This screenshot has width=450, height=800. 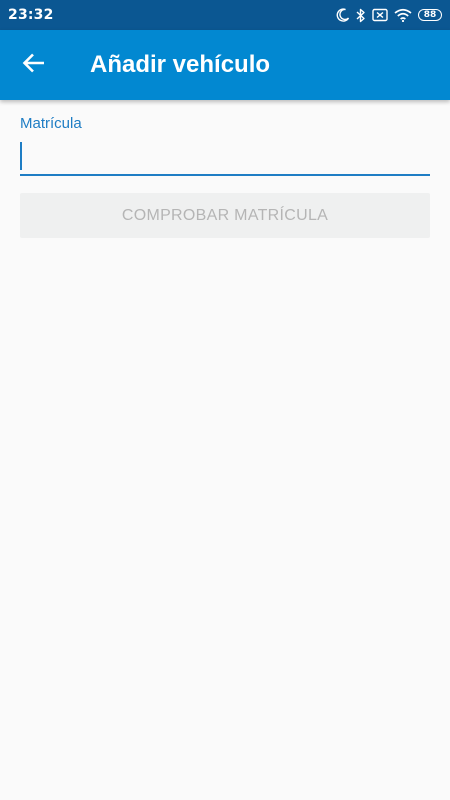 I want to click on bluetooth-icon, so click(x=361, y=15).